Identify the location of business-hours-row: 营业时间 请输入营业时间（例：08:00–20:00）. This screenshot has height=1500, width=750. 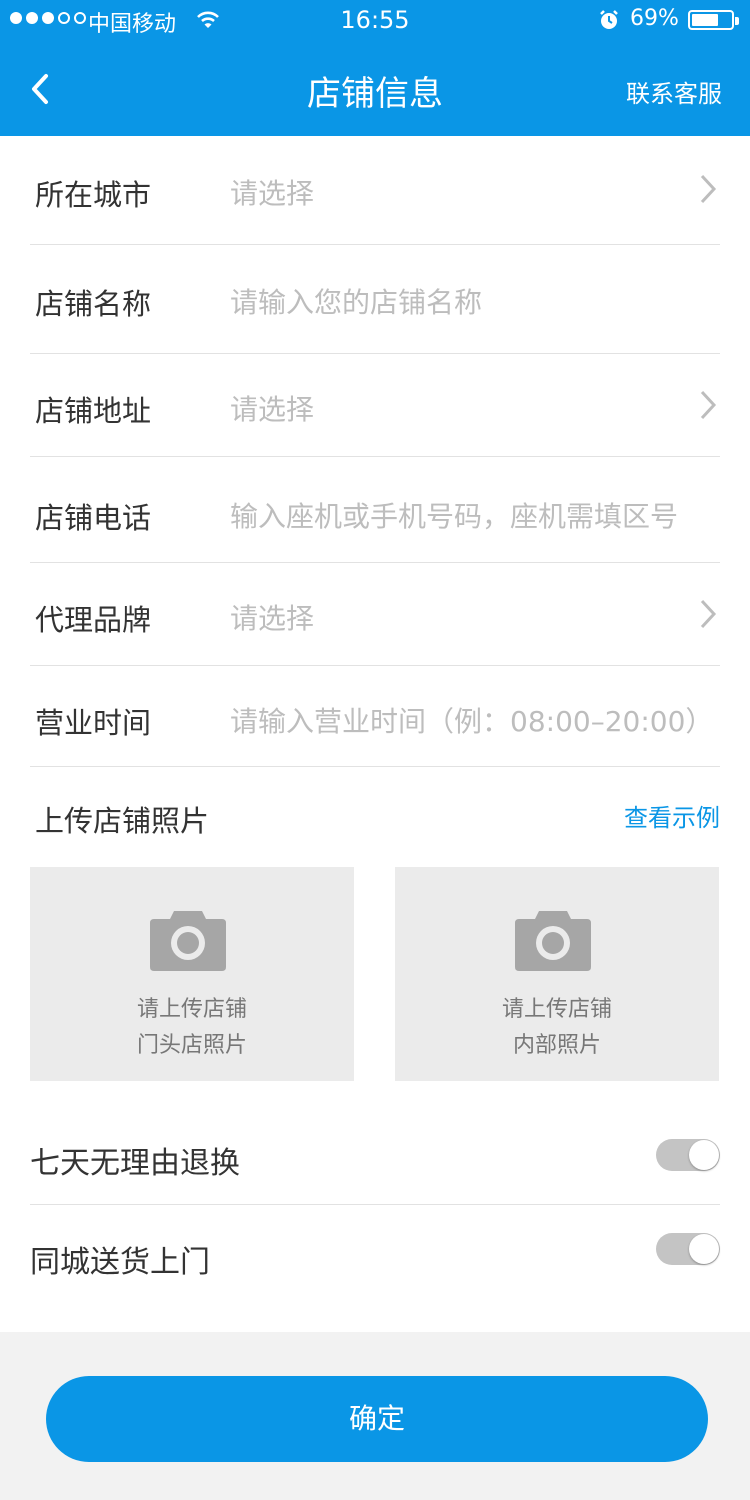
(375, 716).